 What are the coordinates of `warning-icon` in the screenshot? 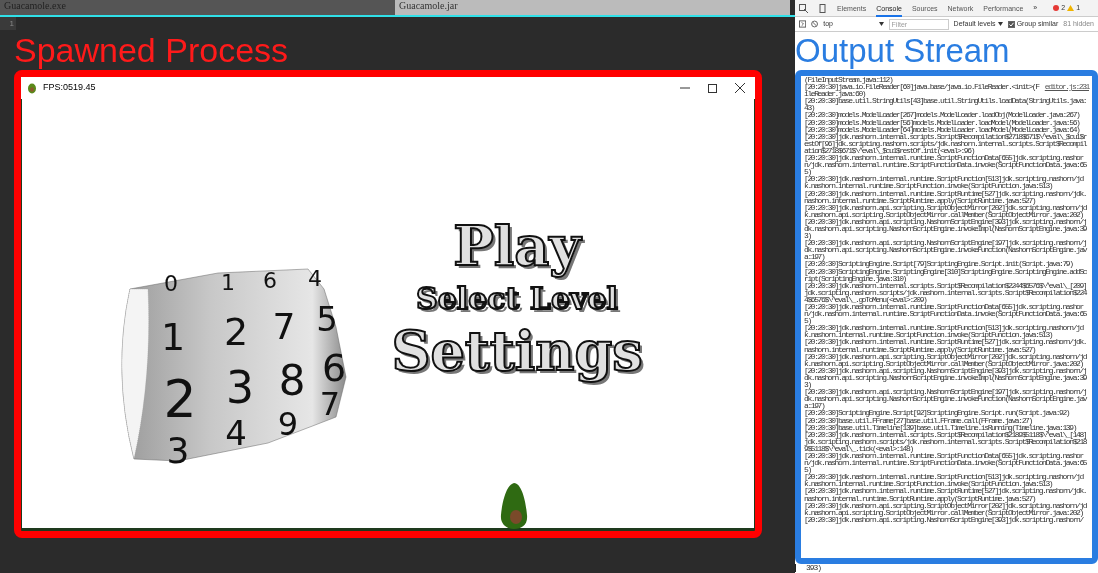 It's located at (1071, 8).